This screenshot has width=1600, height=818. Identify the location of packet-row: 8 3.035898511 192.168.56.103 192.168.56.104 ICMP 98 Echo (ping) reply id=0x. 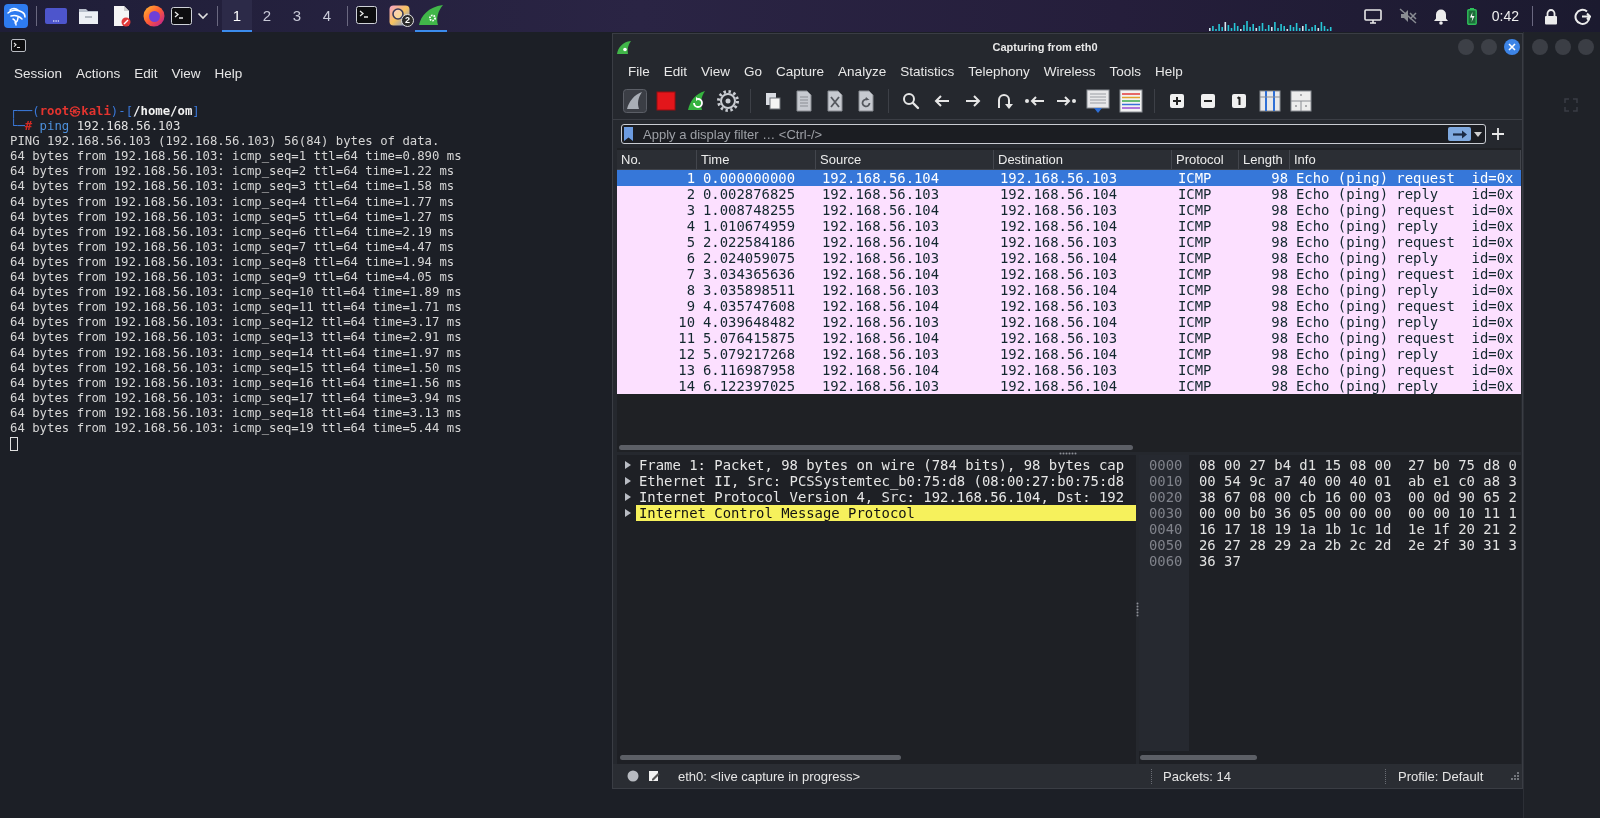
(1069, 290).